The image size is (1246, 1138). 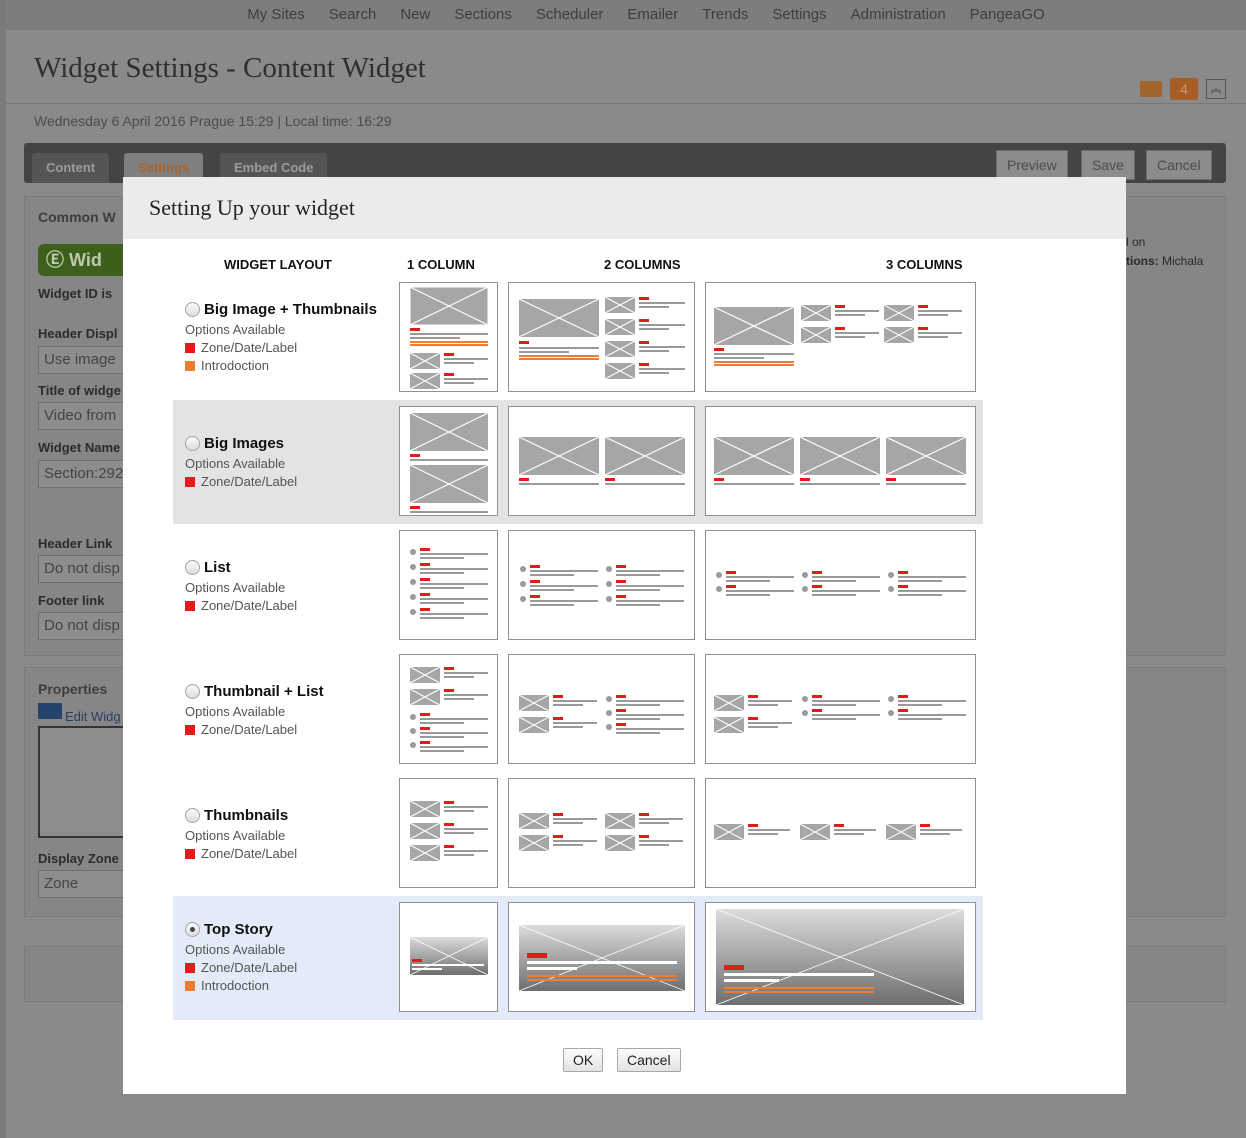 What do you see at coordinates (192, 929) in the screenshot?
I see `radio-icon-selected` at bounding box center [192, 929].